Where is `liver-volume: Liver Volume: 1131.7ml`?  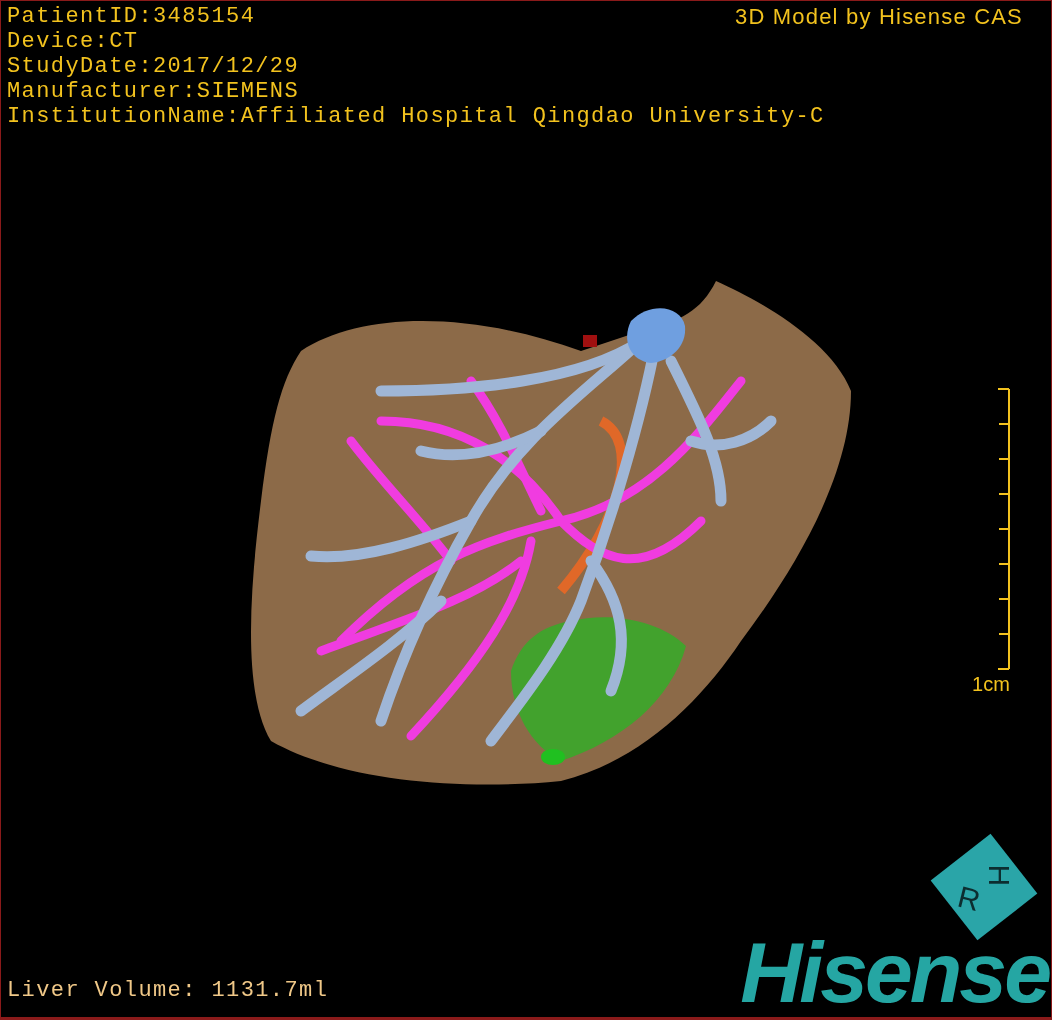 liver-volume: Liver Volume: 1131.7ml is located at coordinates (168, 990).